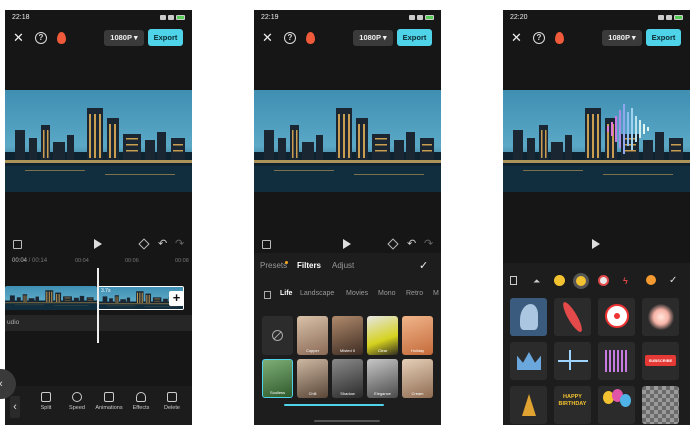 The image size is (699, 433). Describe the element at coordinates (312, 378) in the screenshot. I see `filter-thumb: Chill` at that location.